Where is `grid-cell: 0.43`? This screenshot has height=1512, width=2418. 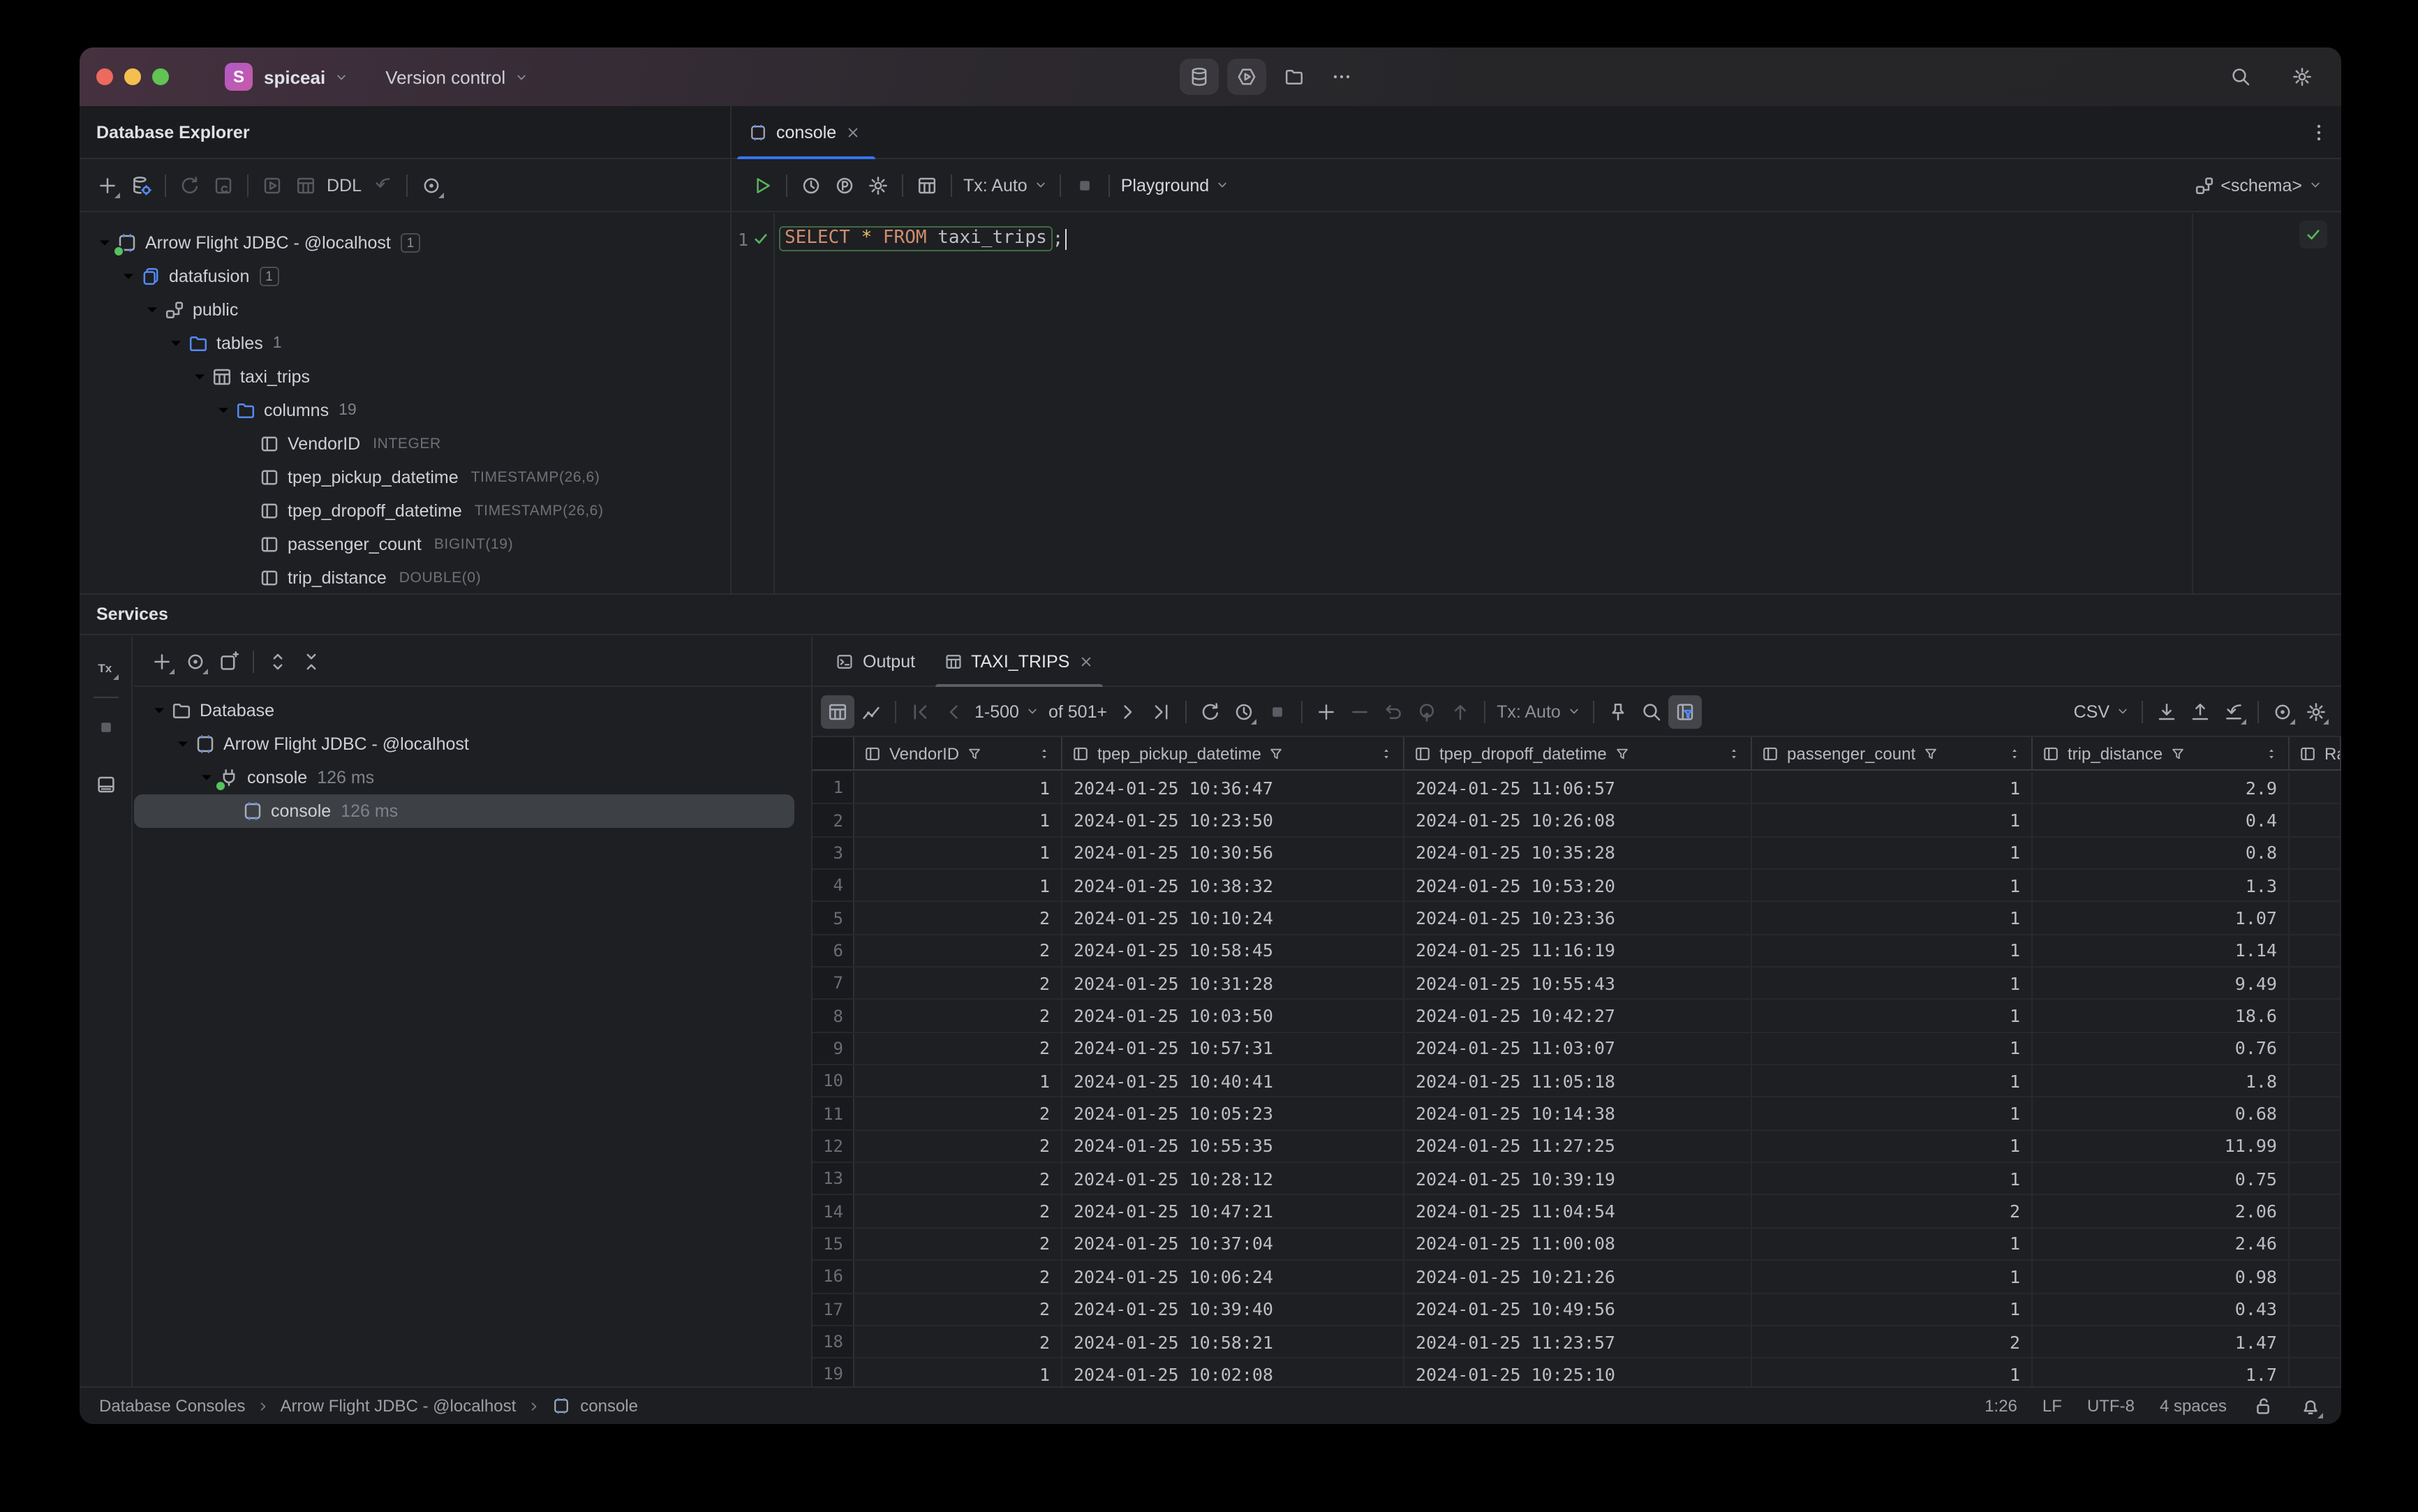
grid-cell: 0.43 is located at coordinates (2161, 1309).